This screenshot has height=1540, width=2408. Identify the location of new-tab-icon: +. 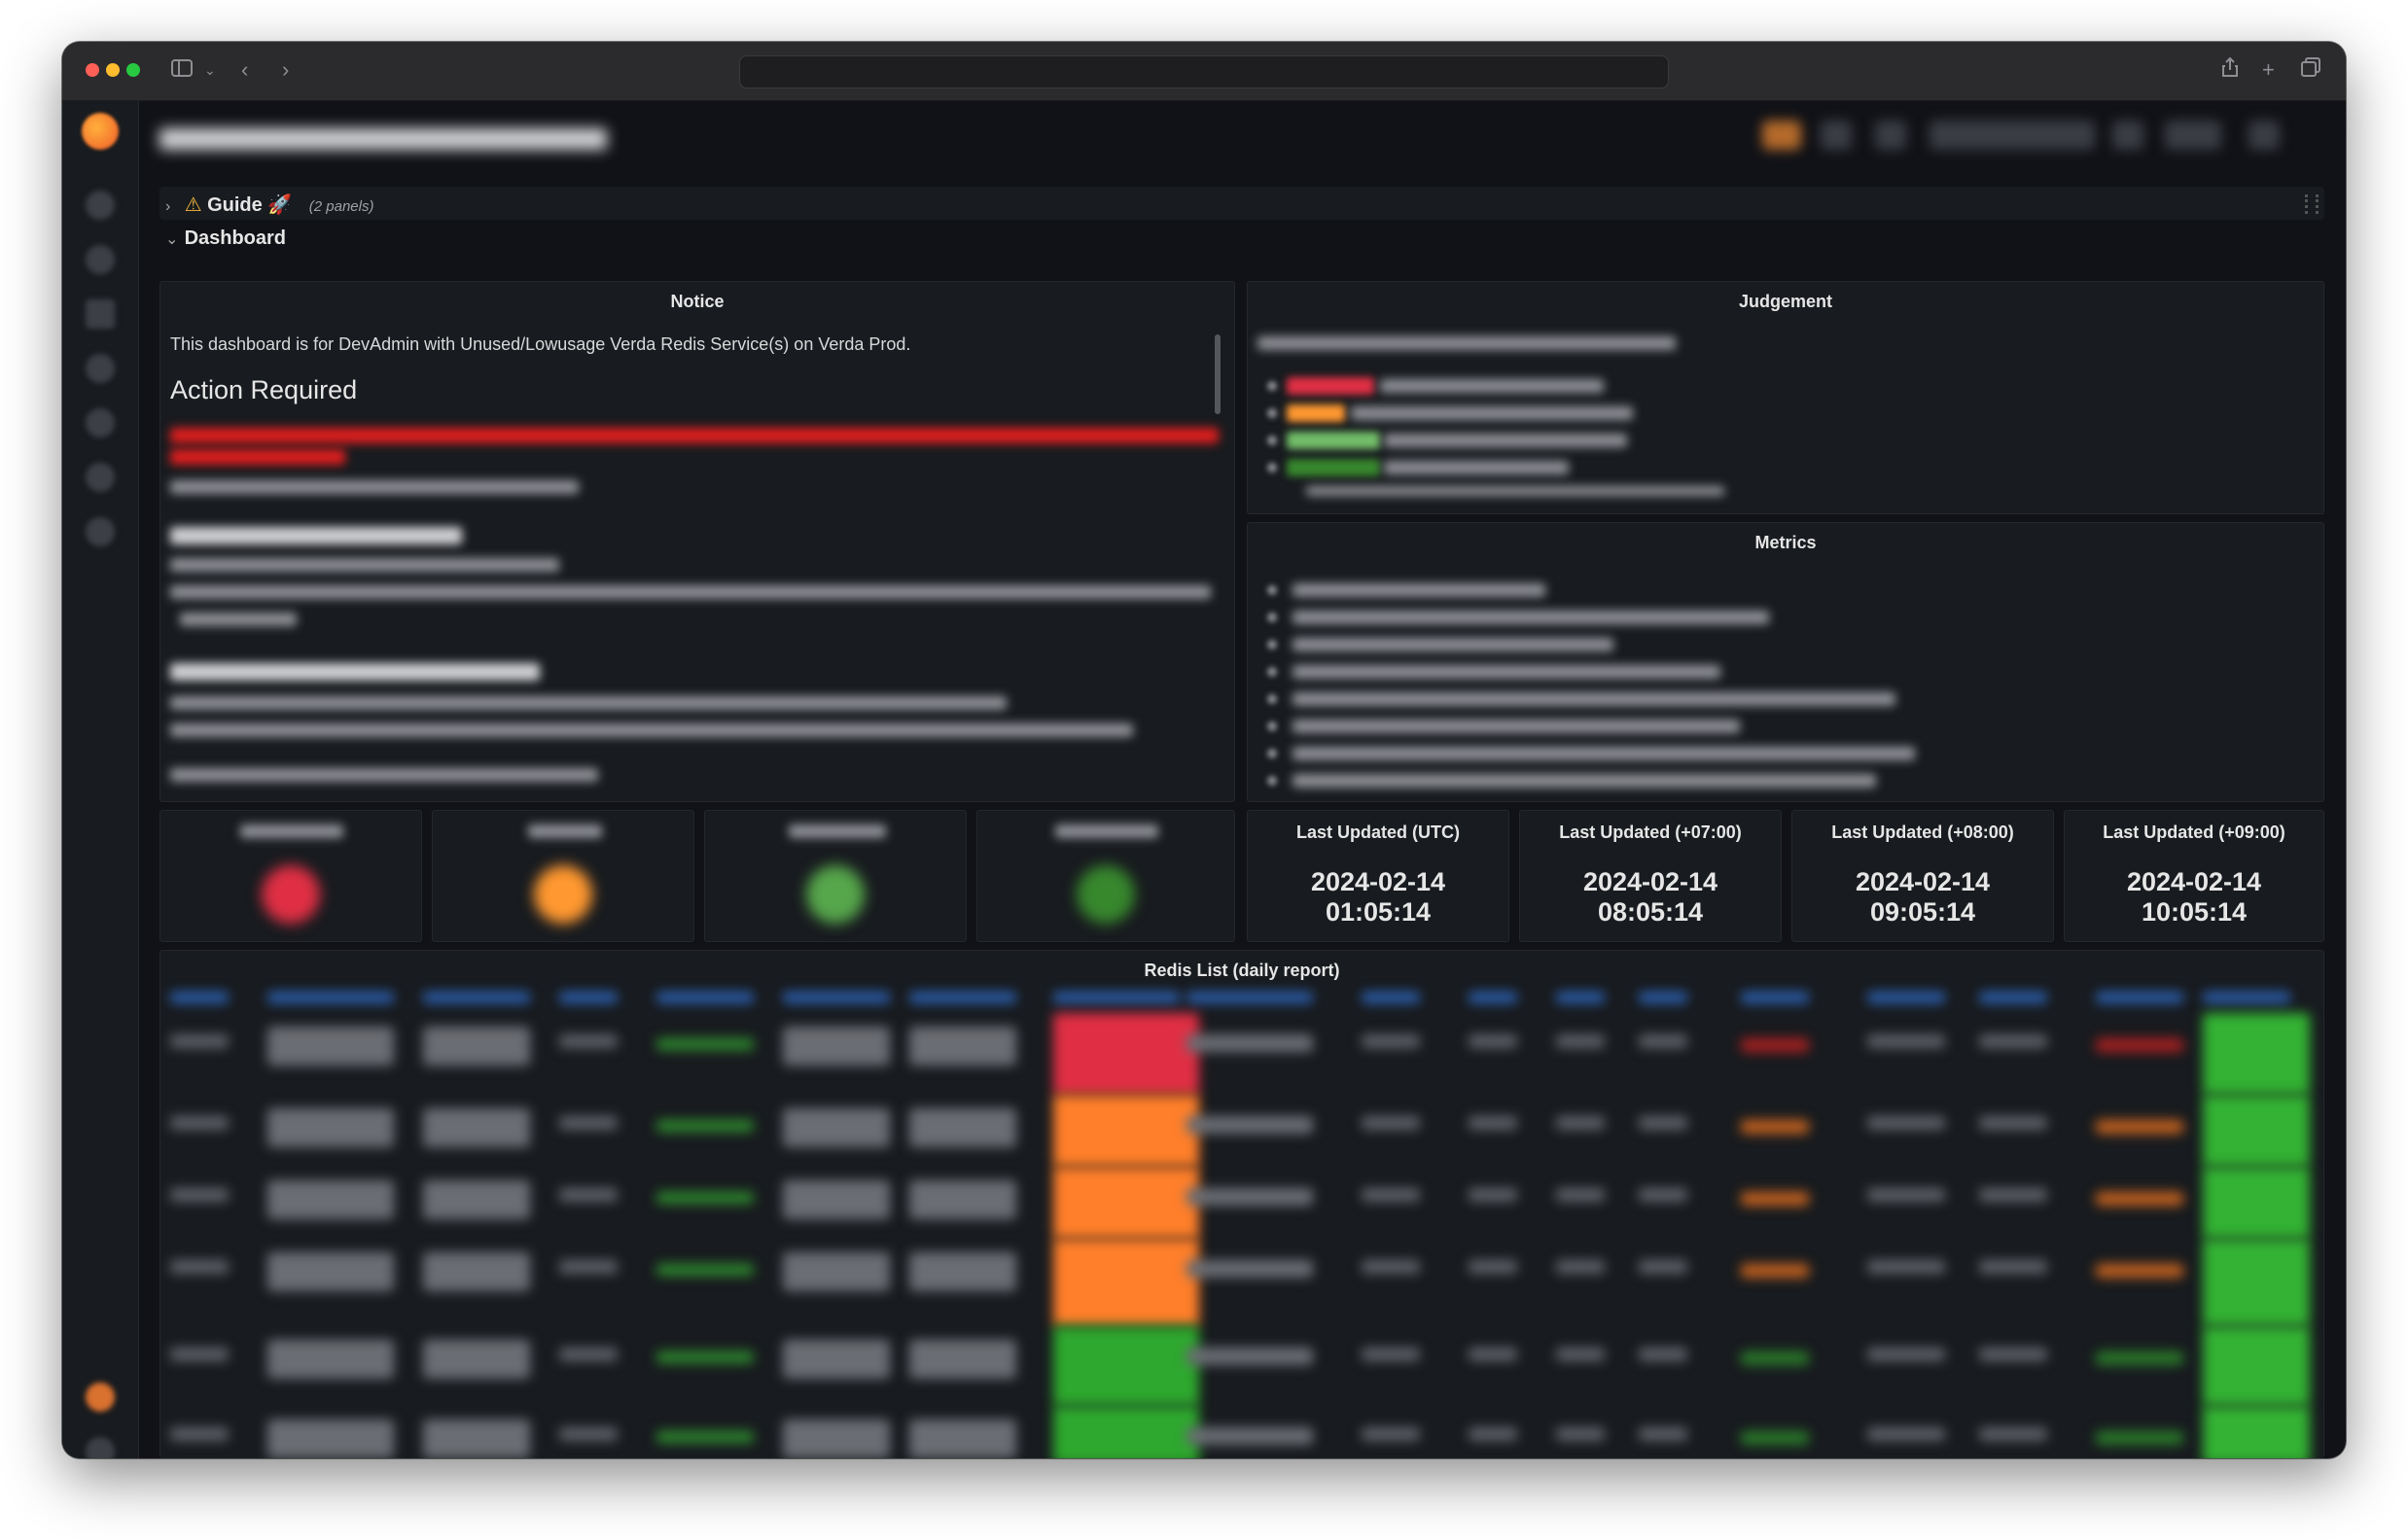
(2268, 70).